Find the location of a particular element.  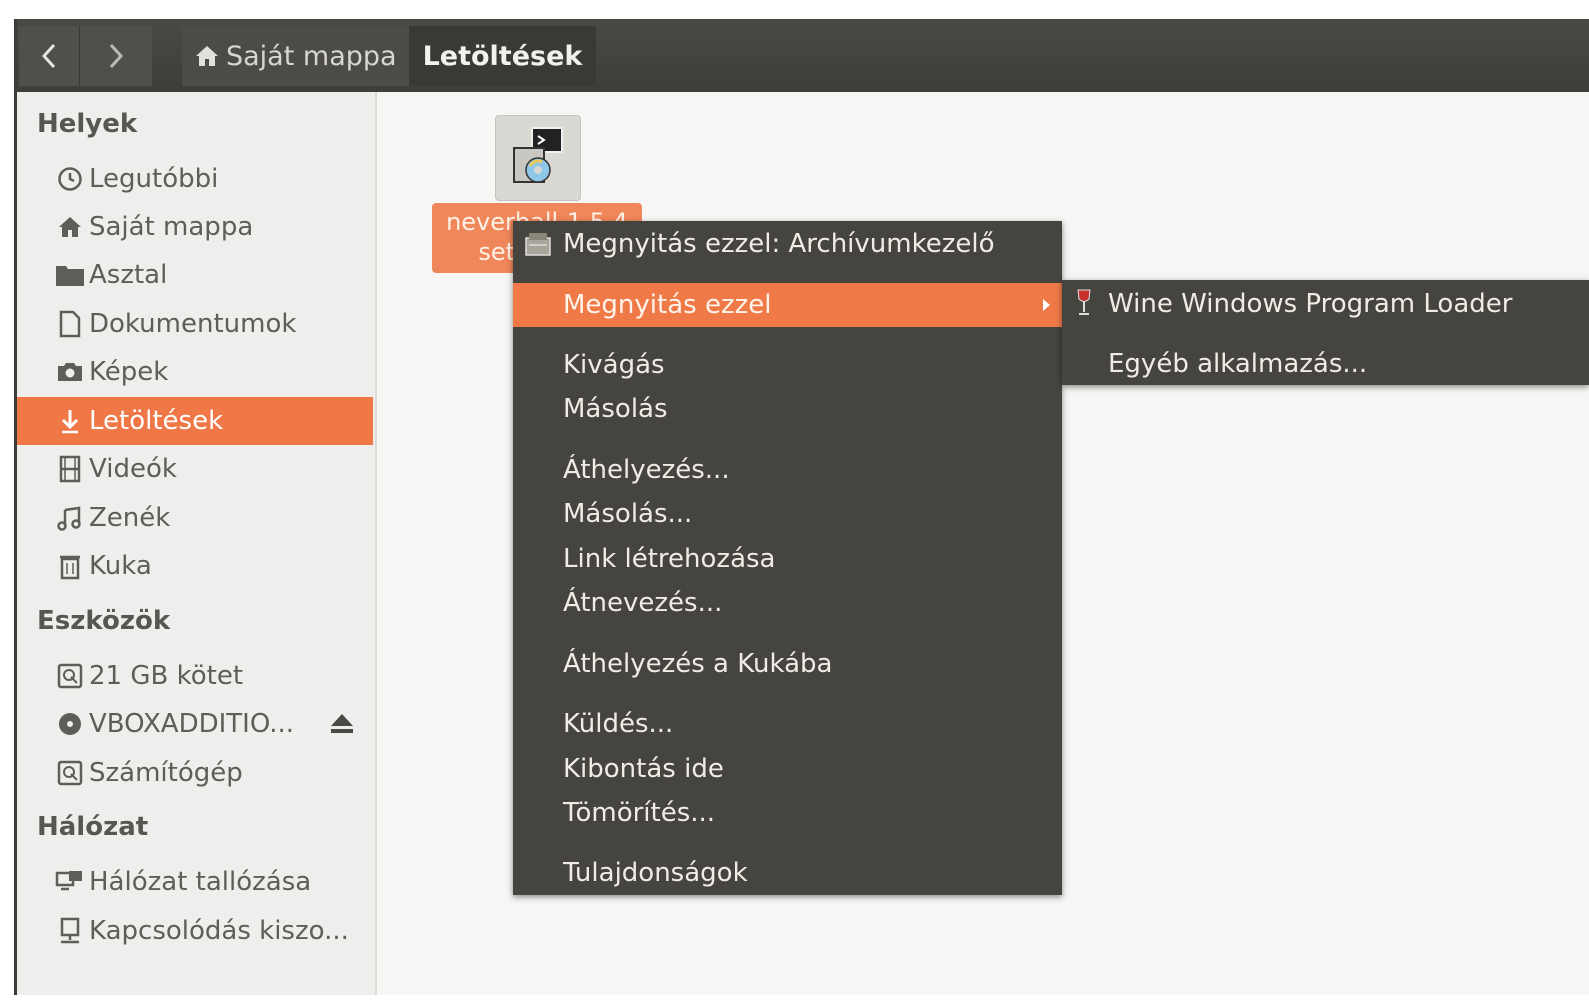

sidebar-heading-places: Helyek is located at coordinates (87, 124).